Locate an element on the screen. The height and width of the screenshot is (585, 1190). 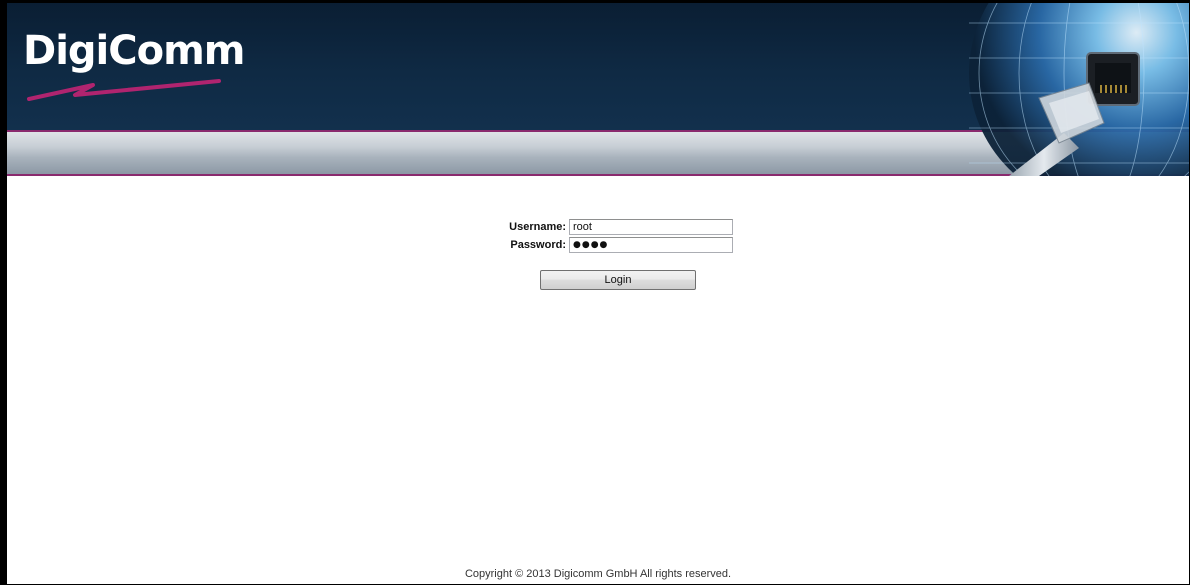
password-input: ●●●● is located at coordinates (651, 245).